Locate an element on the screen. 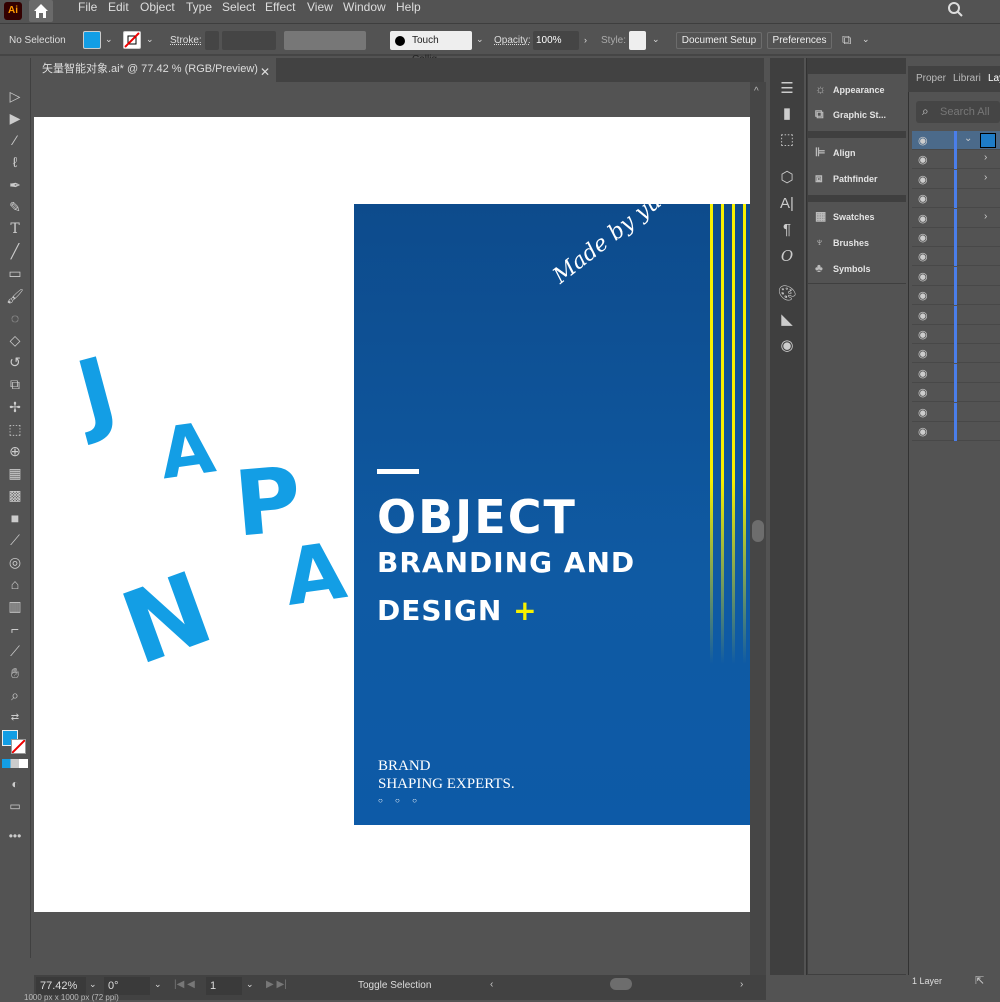 This screenshot has height=1002, width=1000. headline-design: DESIGN + is located at coordinates (457, 610).